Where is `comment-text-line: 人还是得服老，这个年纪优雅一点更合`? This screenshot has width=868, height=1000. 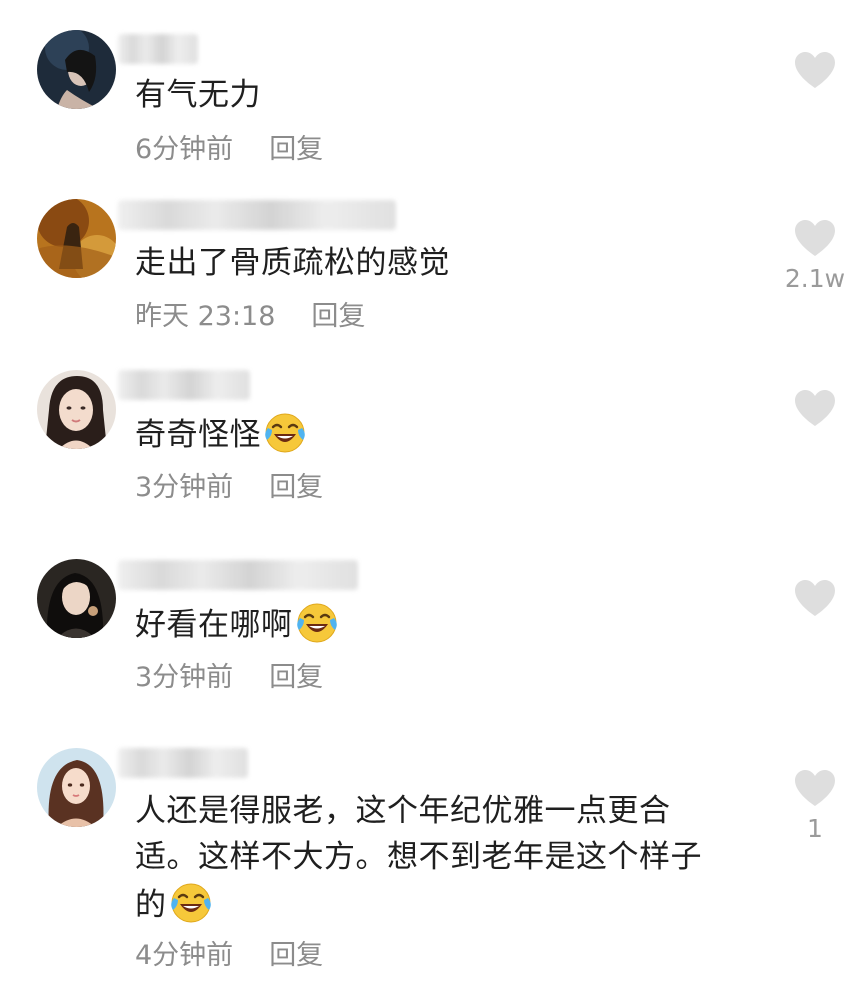
comment-text-line: 人还是得服老，这个年纪优雅一点更合 is located at coordinates (403, 811).